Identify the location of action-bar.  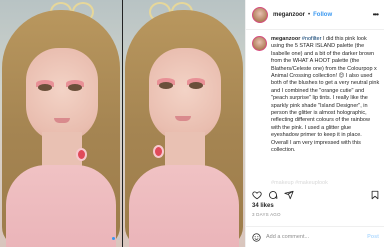
(316, 195).